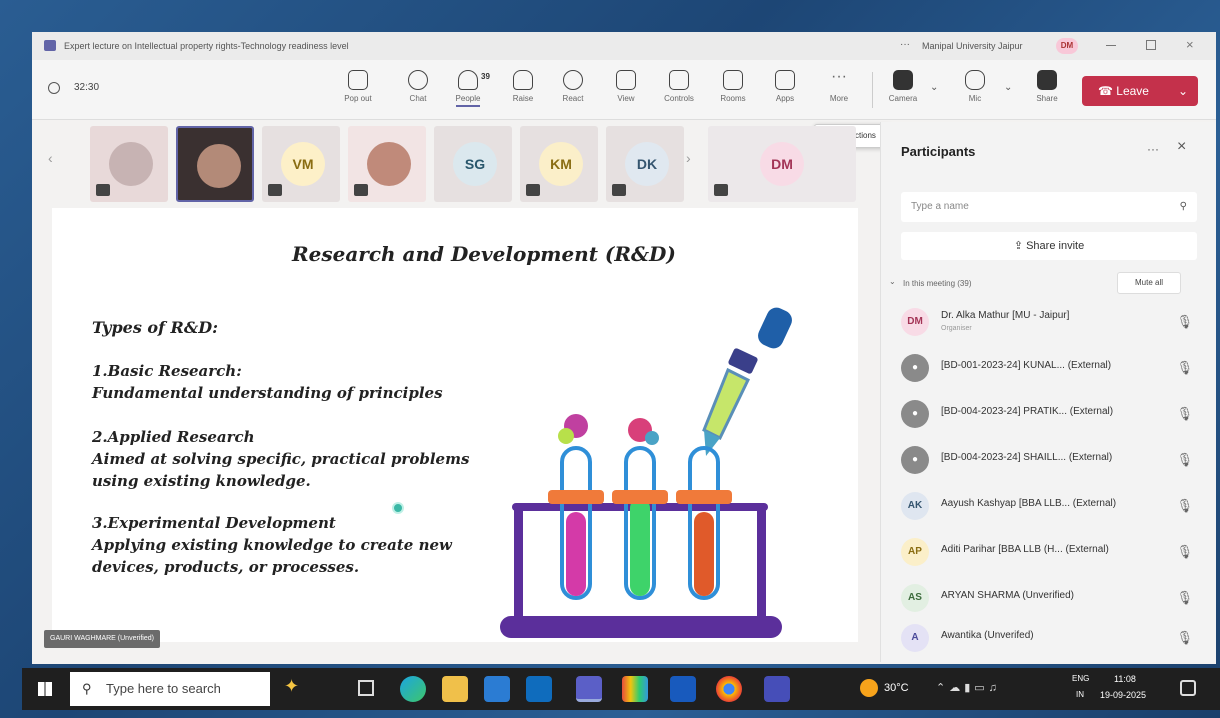 The width and height of the screenshot is (1220, 718). What do you see at coordinates (782, 164) in the screenshot?
I see `video-tile: DM` at bounding box center [782, 164].